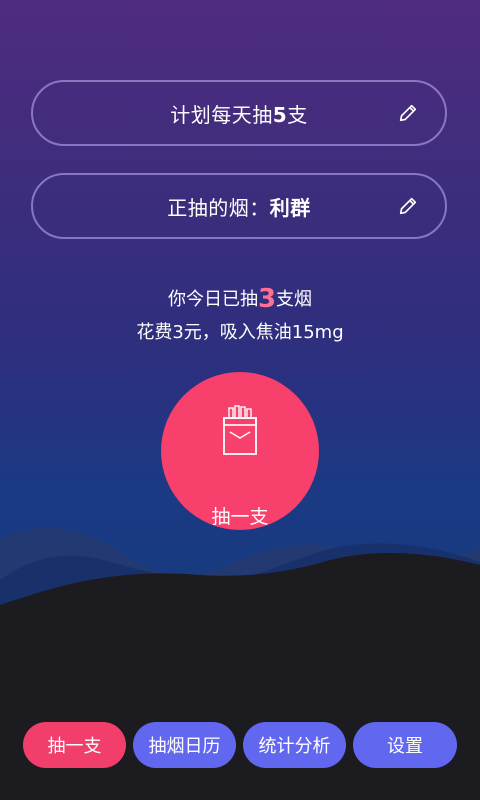 This screenshot has width=480, height=800. What do you see at coordinates (267, 299) in the screenshot?
I see `today-count-number: 3` at bounding box center [267, 299].